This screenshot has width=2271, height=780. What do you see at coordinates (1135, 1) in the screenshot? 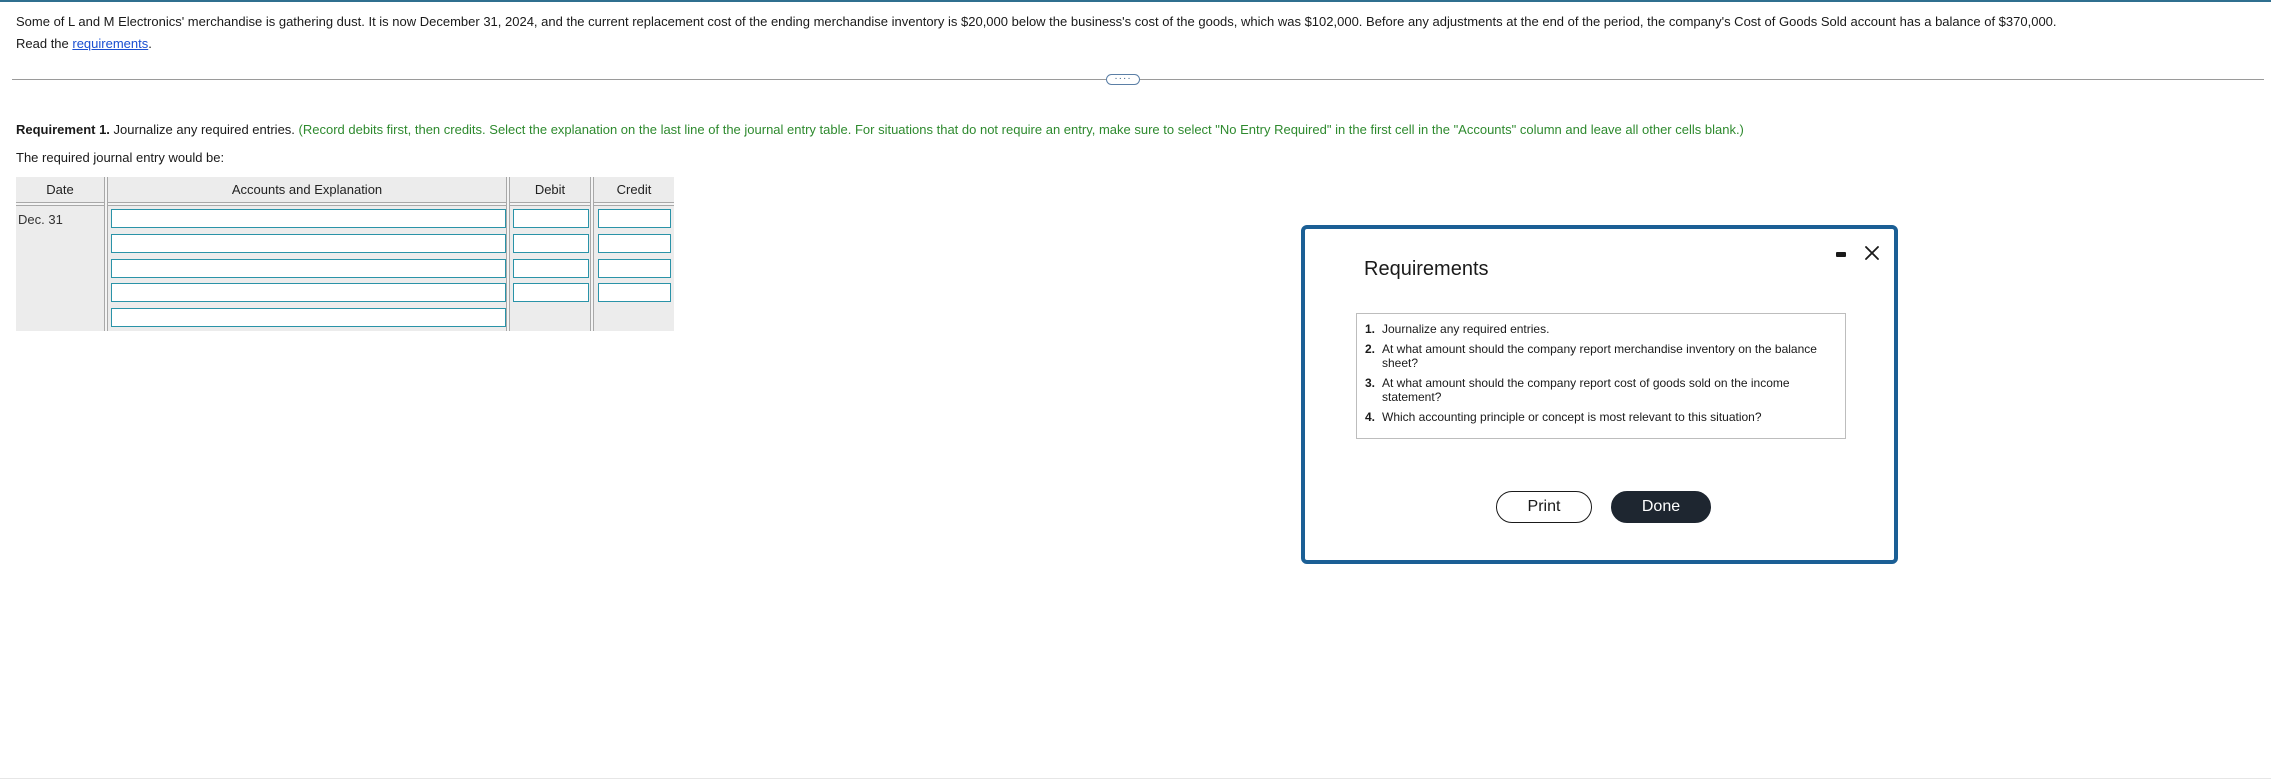
I see `top-accent-bar` at bounding box center [1135, 1].